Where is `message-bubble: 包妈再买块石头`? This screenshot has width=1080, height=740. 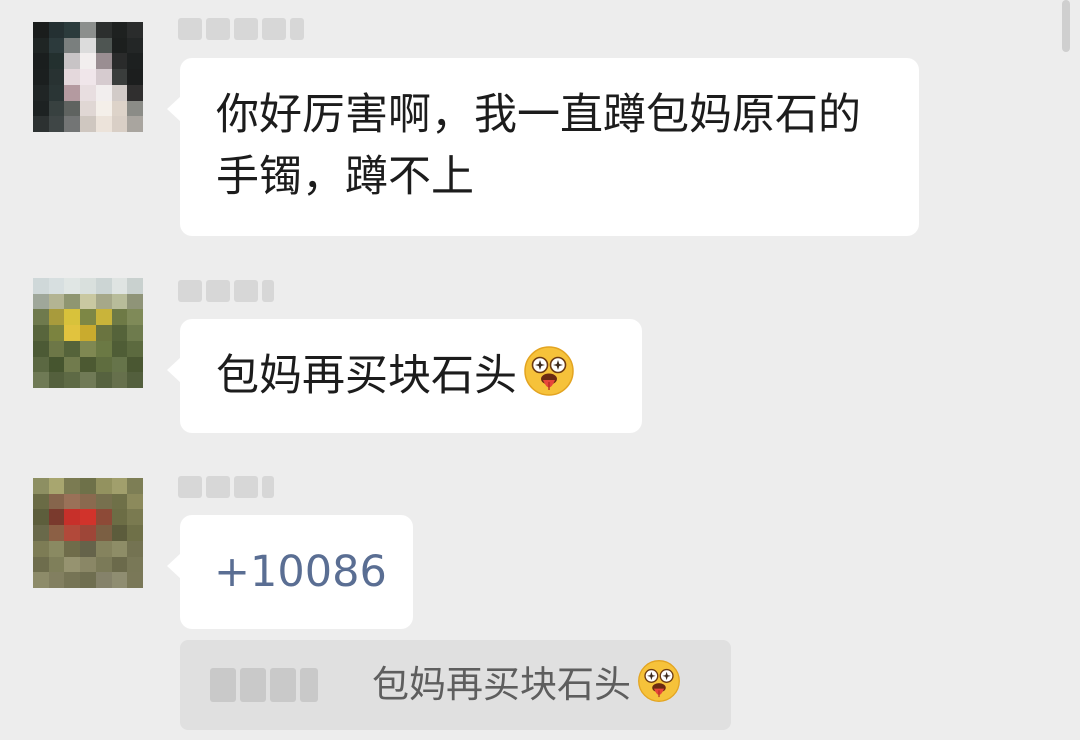 message-bubble: 包妈再买块石头 is located at coordinates (404, 376).